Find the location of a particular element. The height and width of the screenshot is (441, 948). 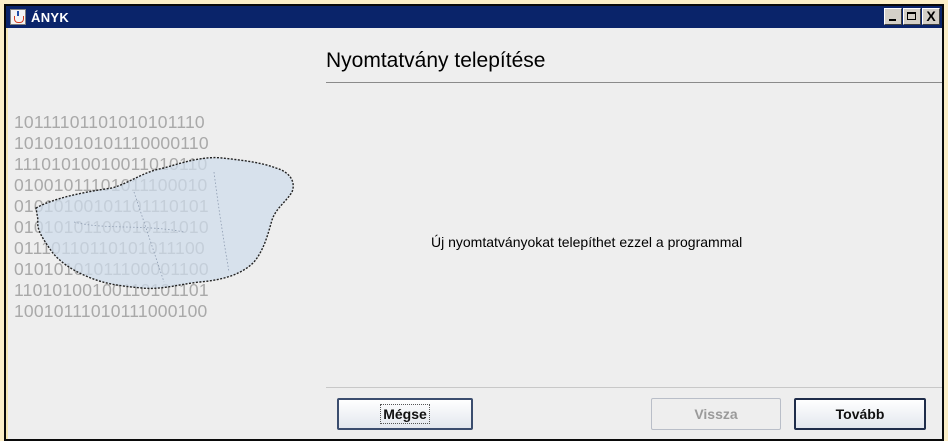

next-button: Tovább is located at coordinates (860, 414).